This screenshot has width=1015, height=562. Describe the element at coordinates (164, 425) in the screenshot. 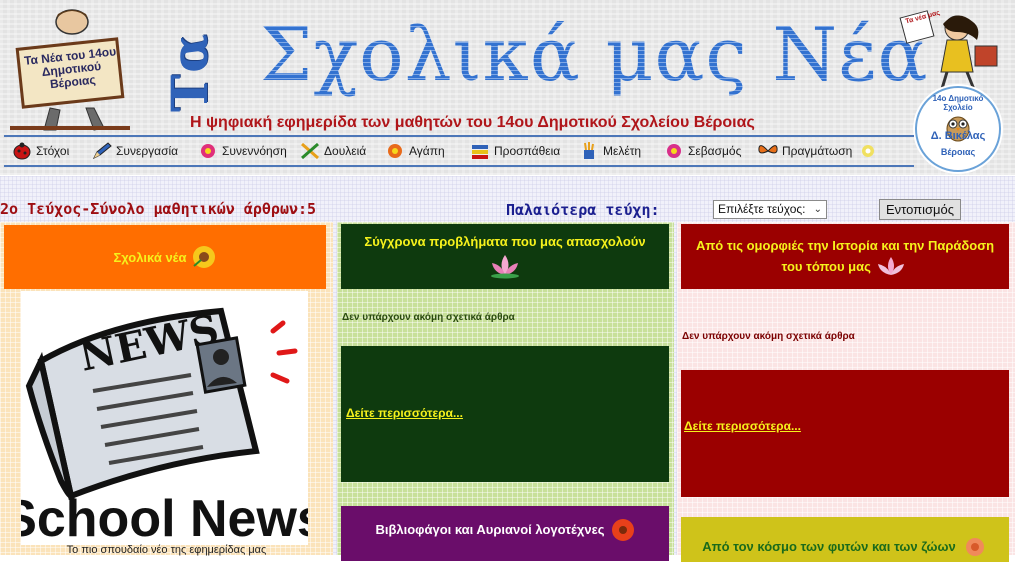

I see `newspaper-icon: NEWS School News` at that location.